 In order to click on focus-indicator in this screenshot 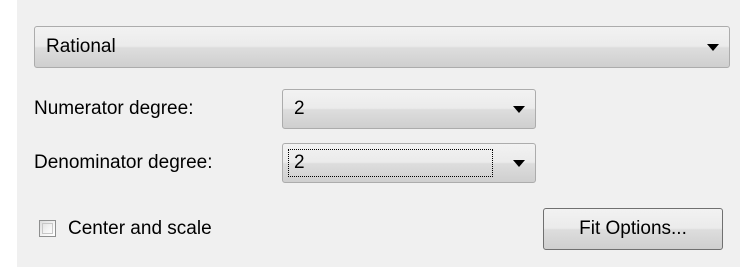, I will do `click(390, 163)`.